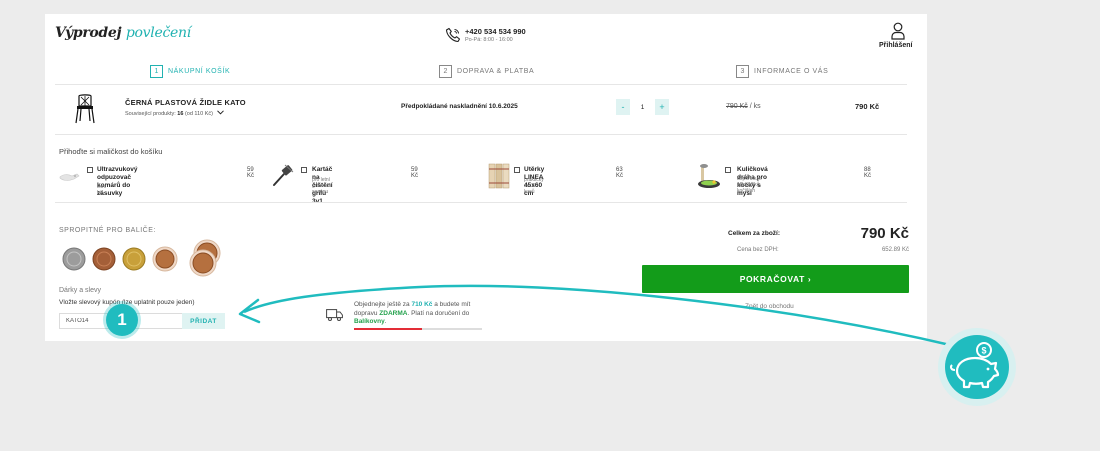 The image size is (1100, 451). Describe the element at coordinates (180, 114) in the screenshot. I see `related-count: 16` at that location.